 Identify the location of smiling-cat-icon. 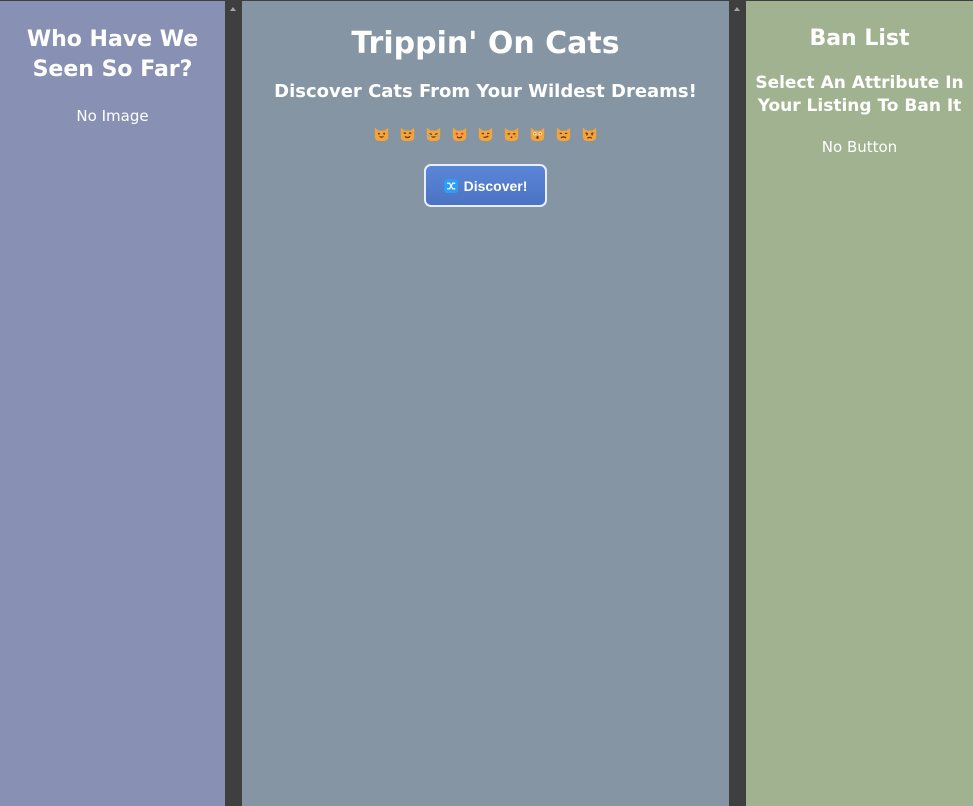
(407, 134).